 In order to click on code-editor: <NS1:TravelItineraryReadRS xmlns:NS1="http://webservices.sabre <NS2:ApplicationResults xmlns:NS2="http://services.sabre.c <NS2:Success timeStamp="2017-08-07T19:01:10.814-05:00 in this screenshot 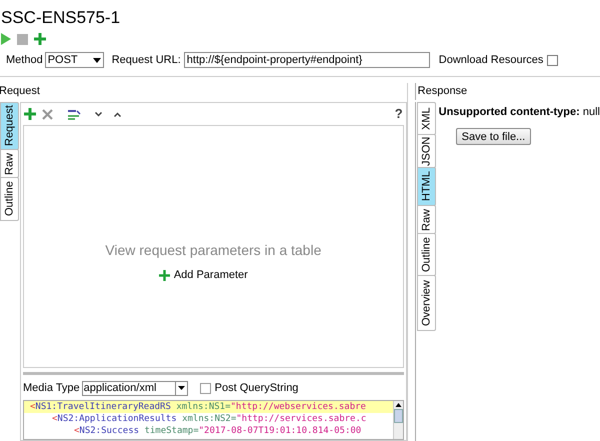, I will do `click(213, 420)`.